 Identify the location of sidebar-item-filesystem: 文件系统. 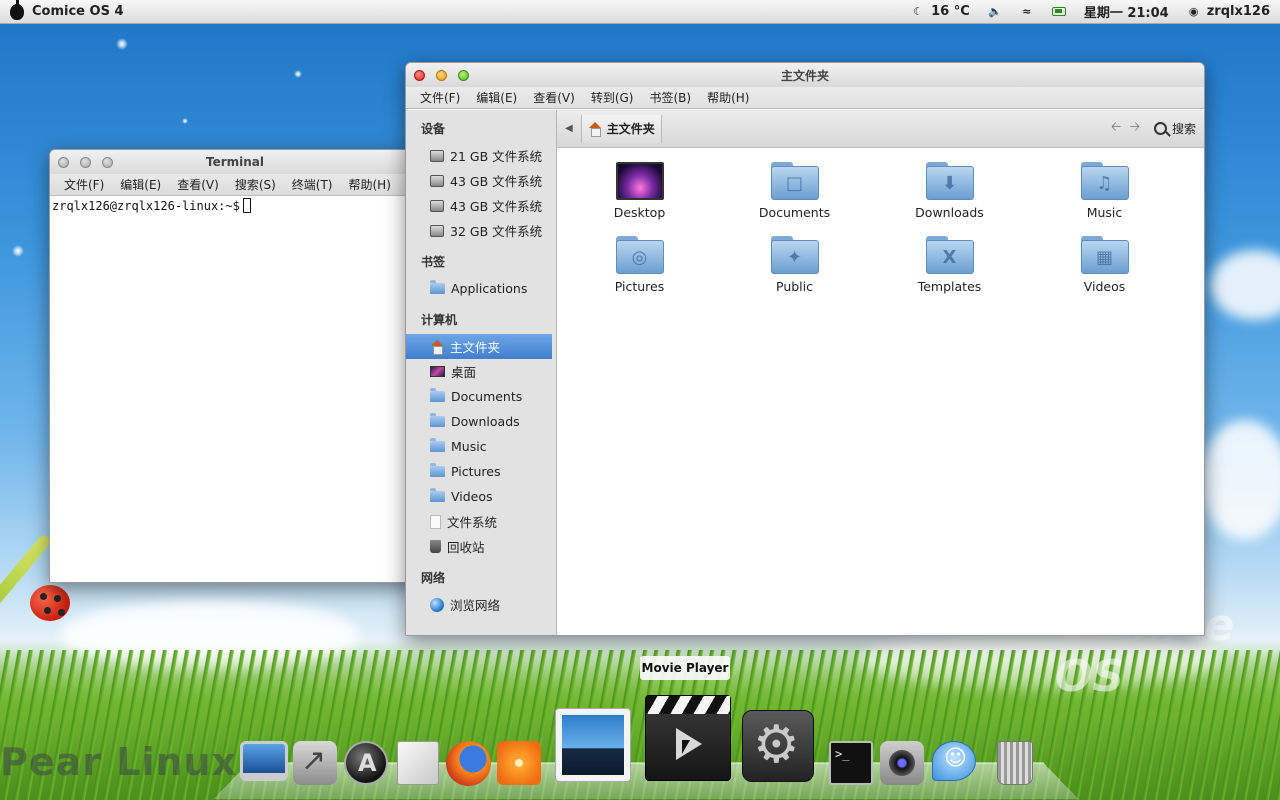
(481, 521).